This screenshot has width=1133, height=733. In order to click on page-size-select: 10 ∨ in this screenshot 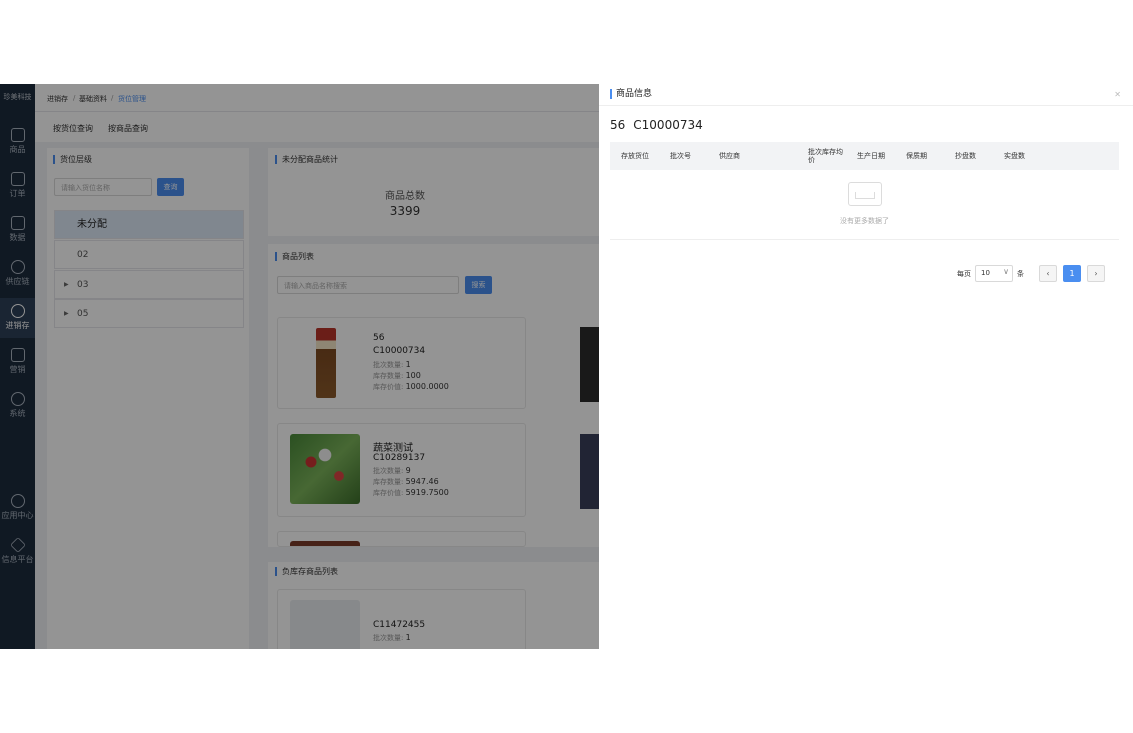, I will do `click(994, 273)`.